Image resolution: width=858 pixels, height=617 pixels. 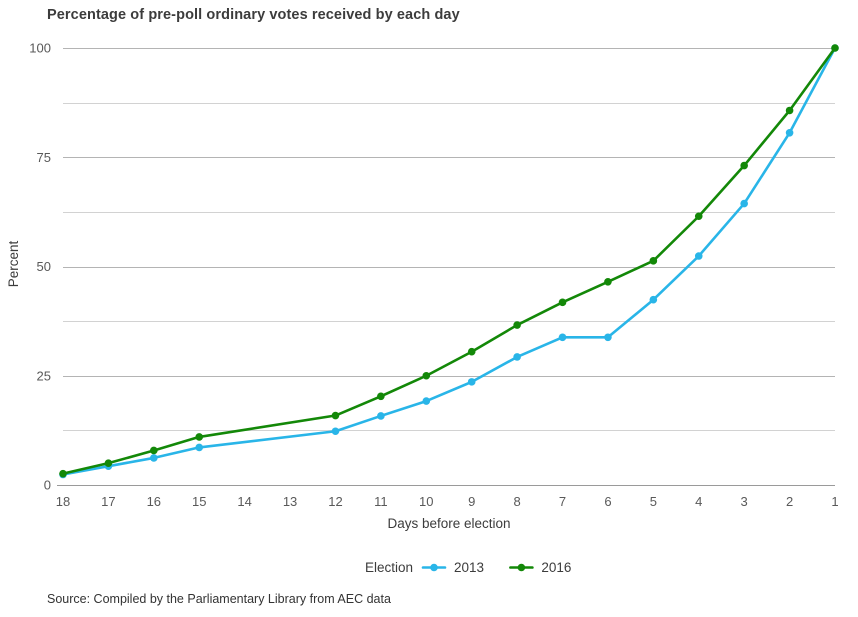 What do you see at coordinates (426, 501) in the screenshot?
I see `x-tick-label: 10` at bounding box center [426, 501].